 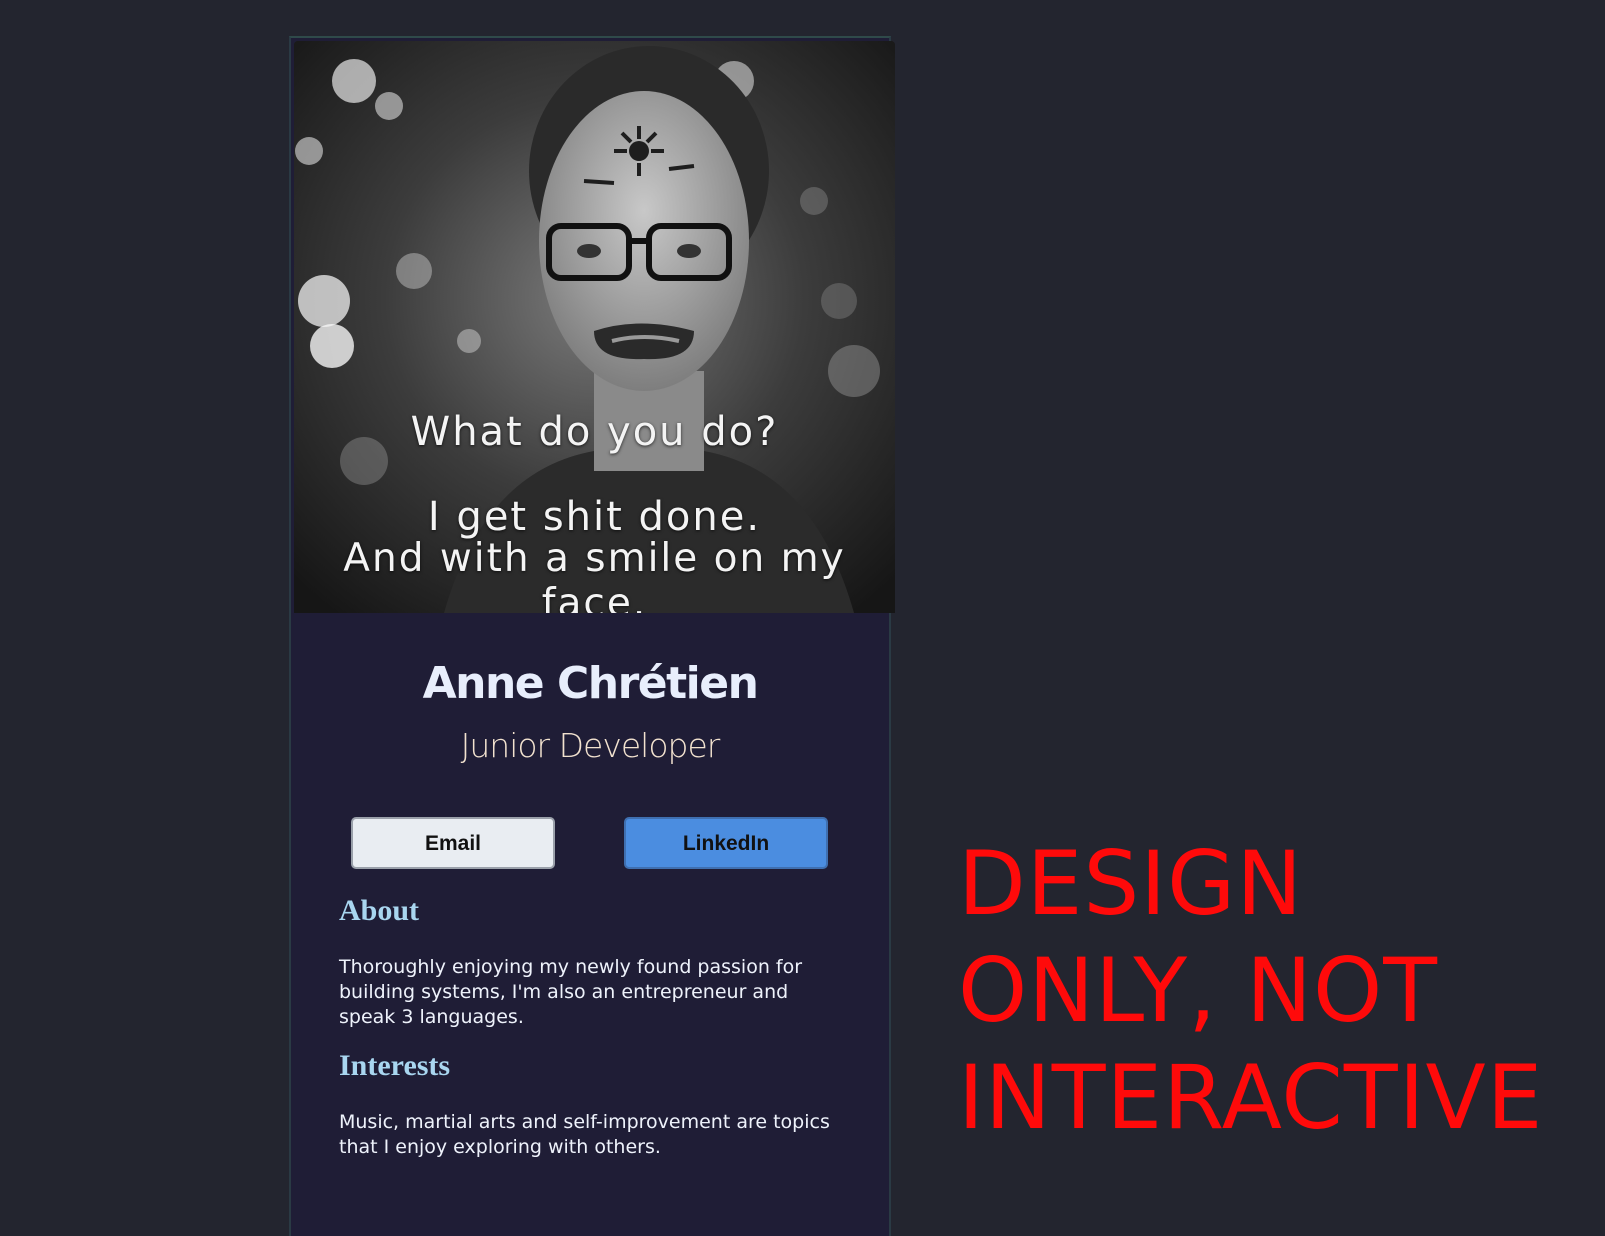 I want to click on design-only-notice: DESIGN ONLY, NOT INTERACTIVE, so click(x=1258, y=990).